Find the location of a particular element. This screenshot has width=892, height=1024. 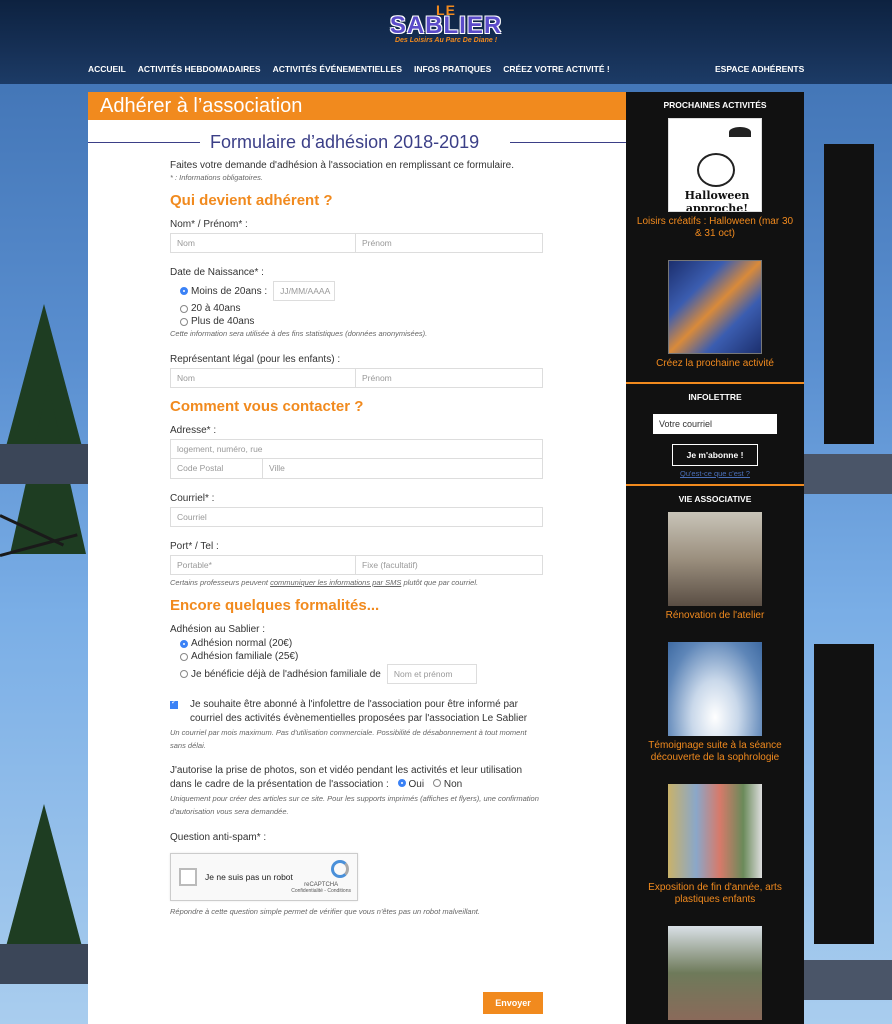

membership-option-label: Adhésion normal (20€) is located at coordinates (242, 643).